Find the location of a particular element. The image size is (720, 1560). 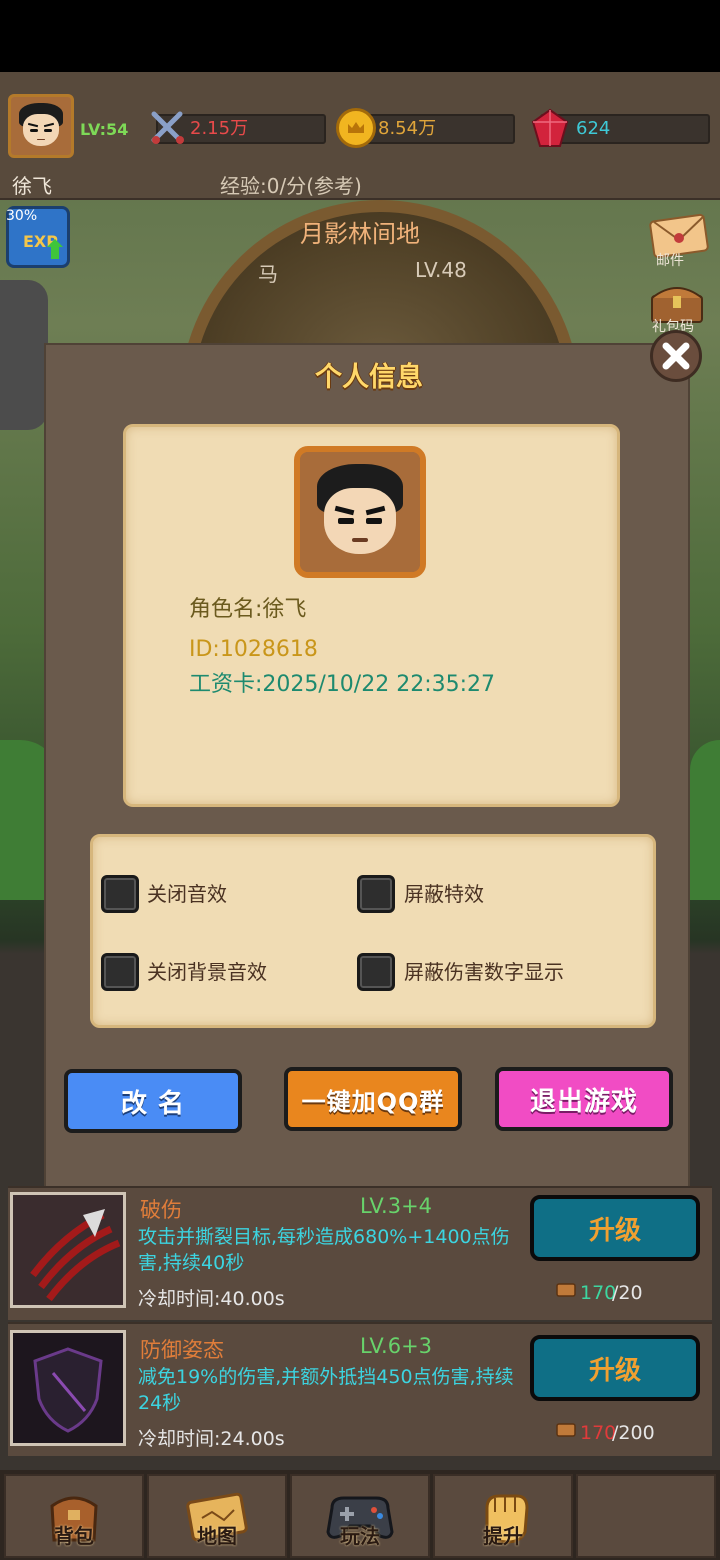

skill-description: 减免19%的伤害,并额外抵挡450点伤害,持续24秒 is located at coordinates (326, 1390).